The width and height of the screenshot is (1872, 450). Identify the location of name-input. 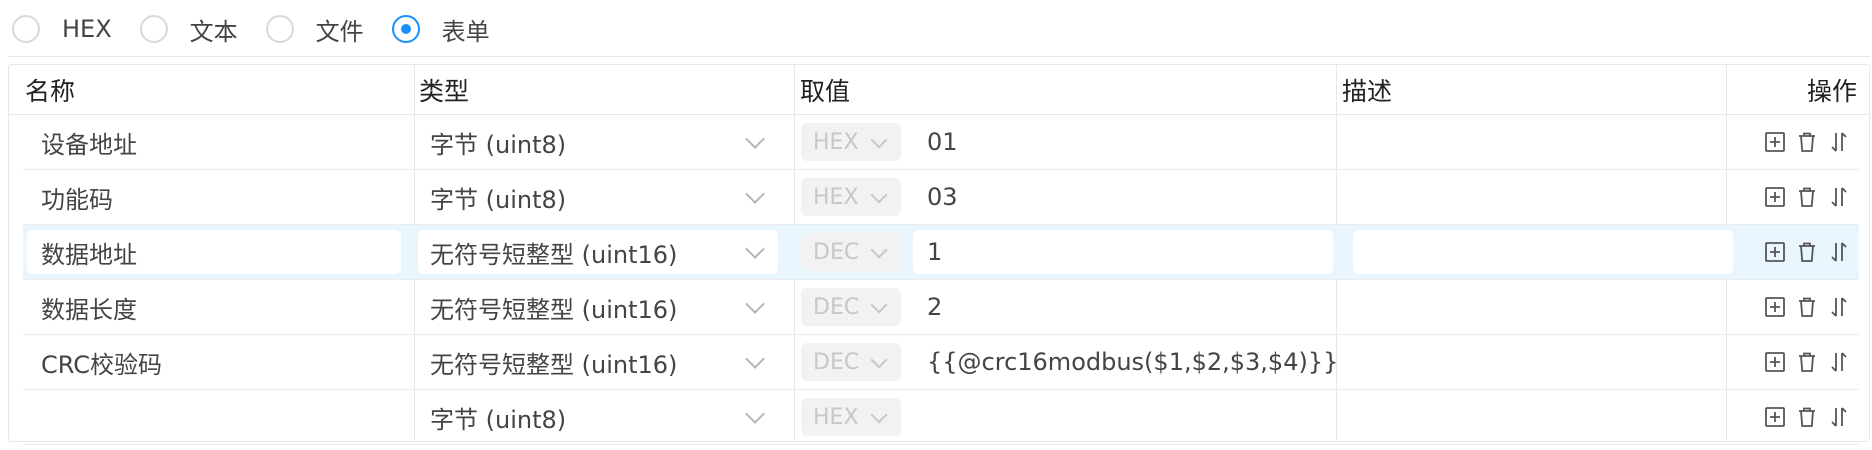
(214, 417).